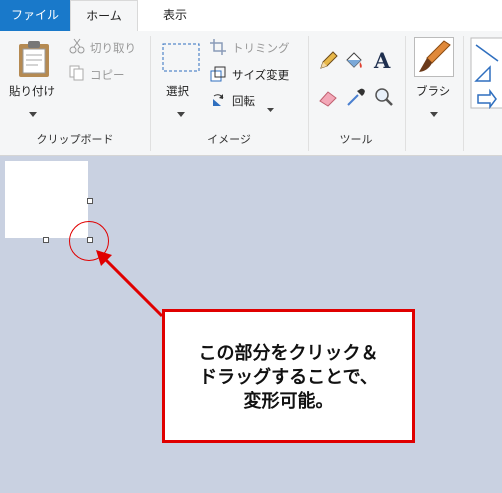 The width and height of the screenshot is (502, 493). What do you see at coordinates (181, 60) in the screenshot?
I see `select-icon` at bounding box center [181, 60].